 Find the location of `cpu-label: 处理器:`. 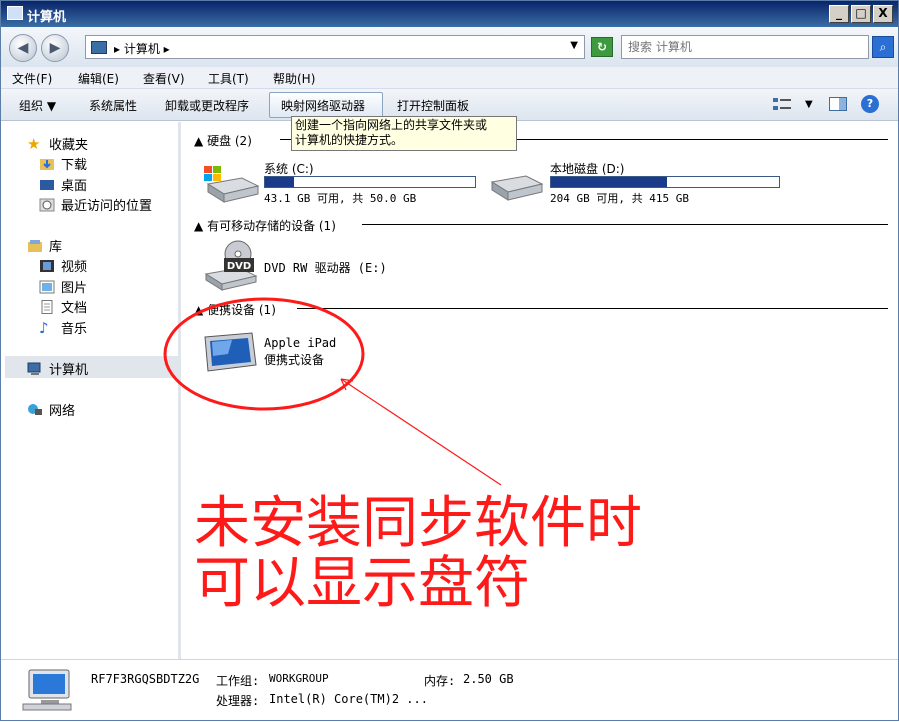

cpu-label: 处理器: is located at coordinates (238, 701).